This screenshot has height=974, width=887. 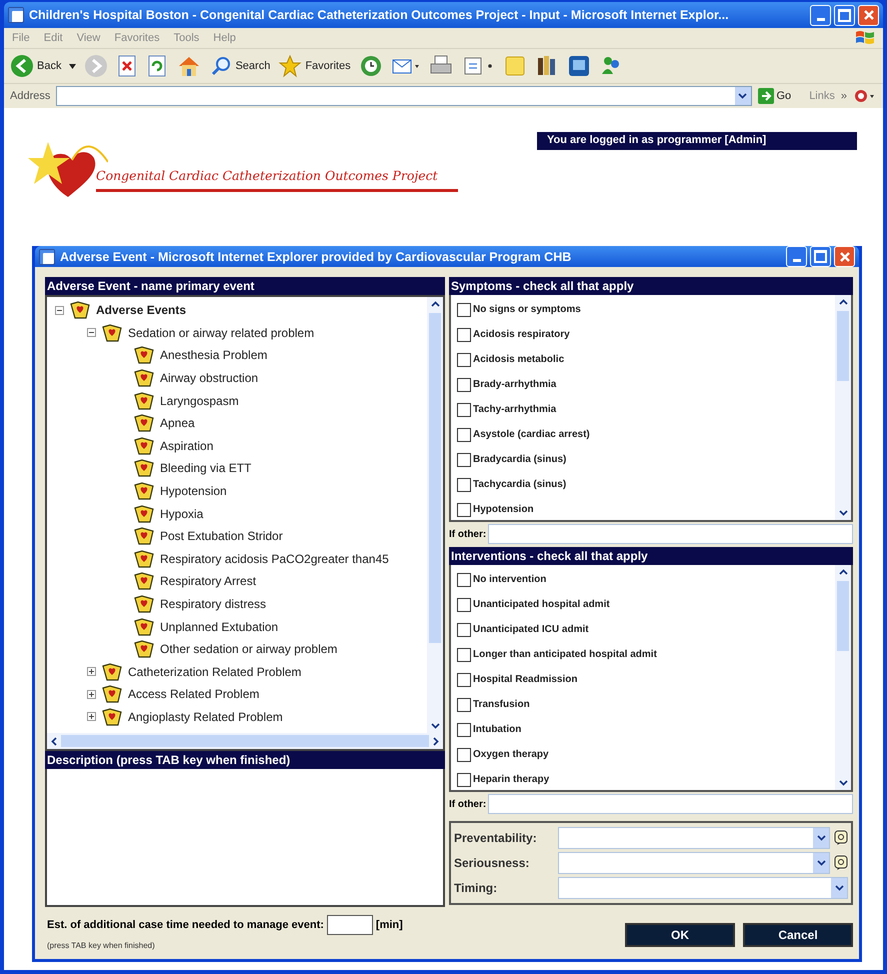 What do you see at coordinates (643, 434) in the screenshot?
I see `checkbox-option: Asystole (cardiac arrest)` at bounding box center [643, 434].